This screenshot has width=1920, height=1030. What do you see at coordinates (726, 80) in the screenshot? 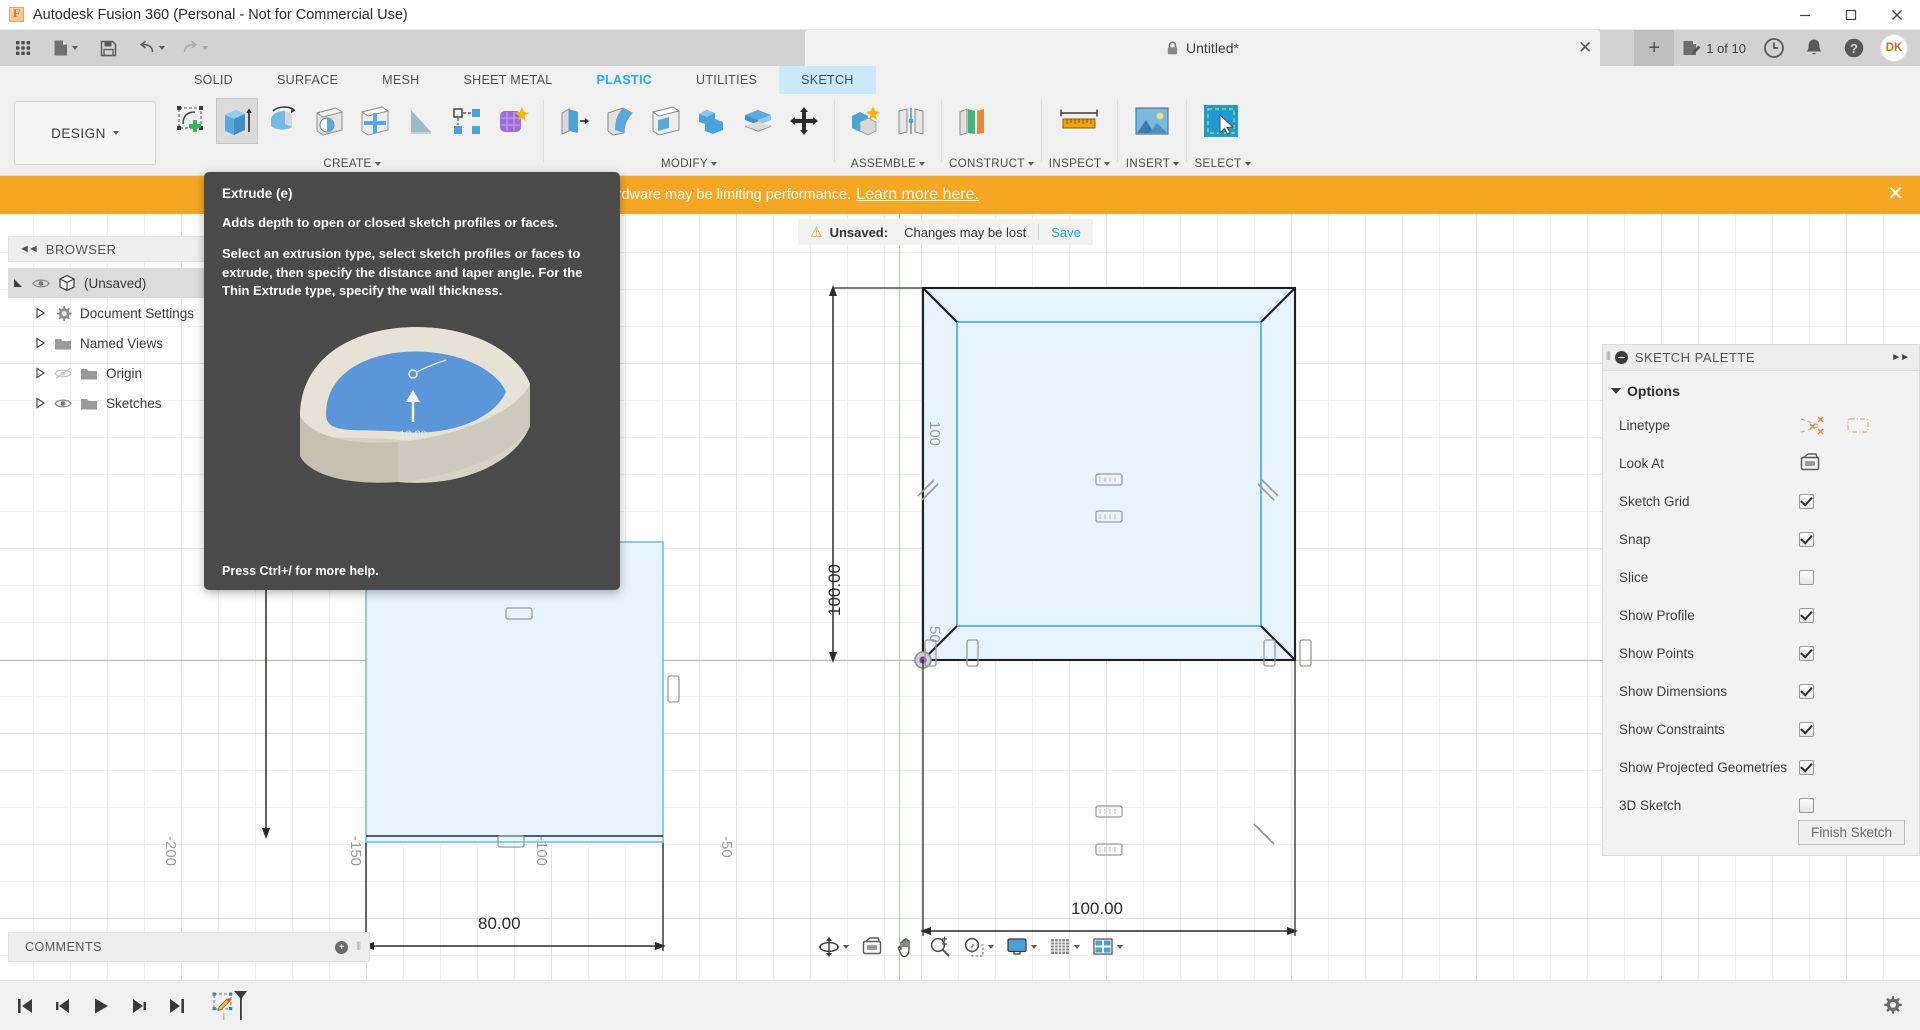
I see `tab-utilities: UTILITIES` at bounding box center [726, 80].